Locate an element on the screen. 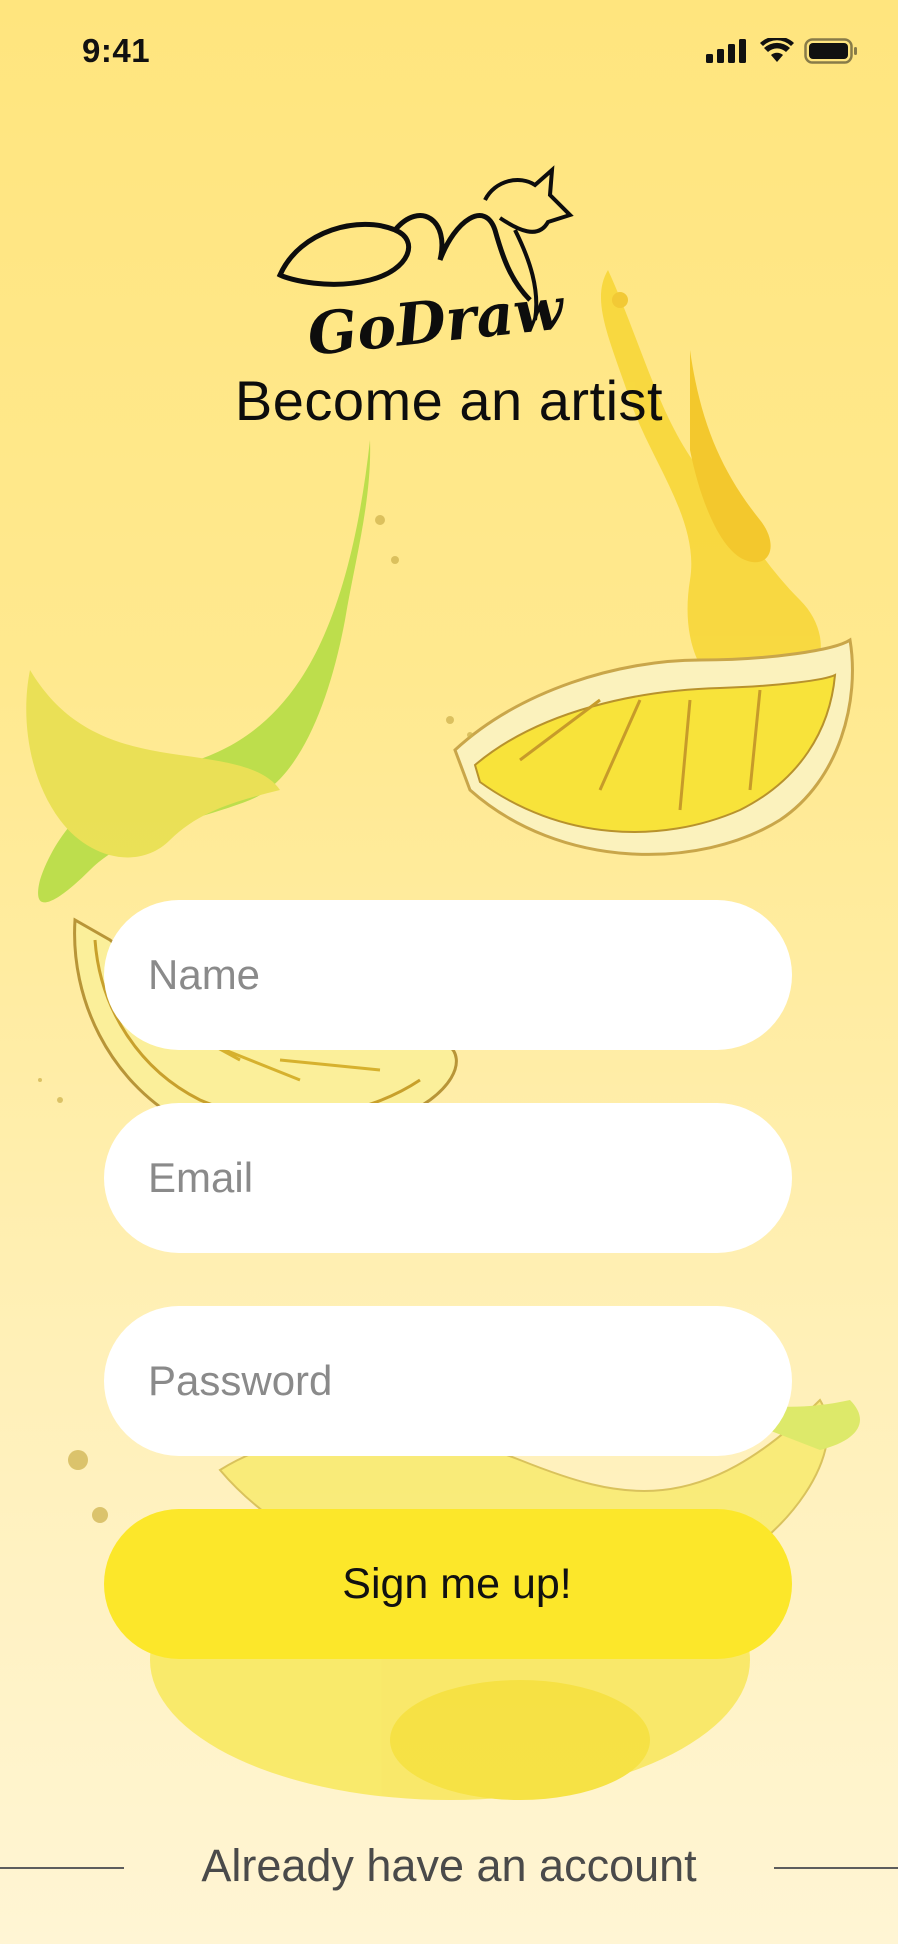 Image resolution: width=898 pixels, height=1944 pixels. godraw-logo: GoDraw is located at coordinates (435, 265).